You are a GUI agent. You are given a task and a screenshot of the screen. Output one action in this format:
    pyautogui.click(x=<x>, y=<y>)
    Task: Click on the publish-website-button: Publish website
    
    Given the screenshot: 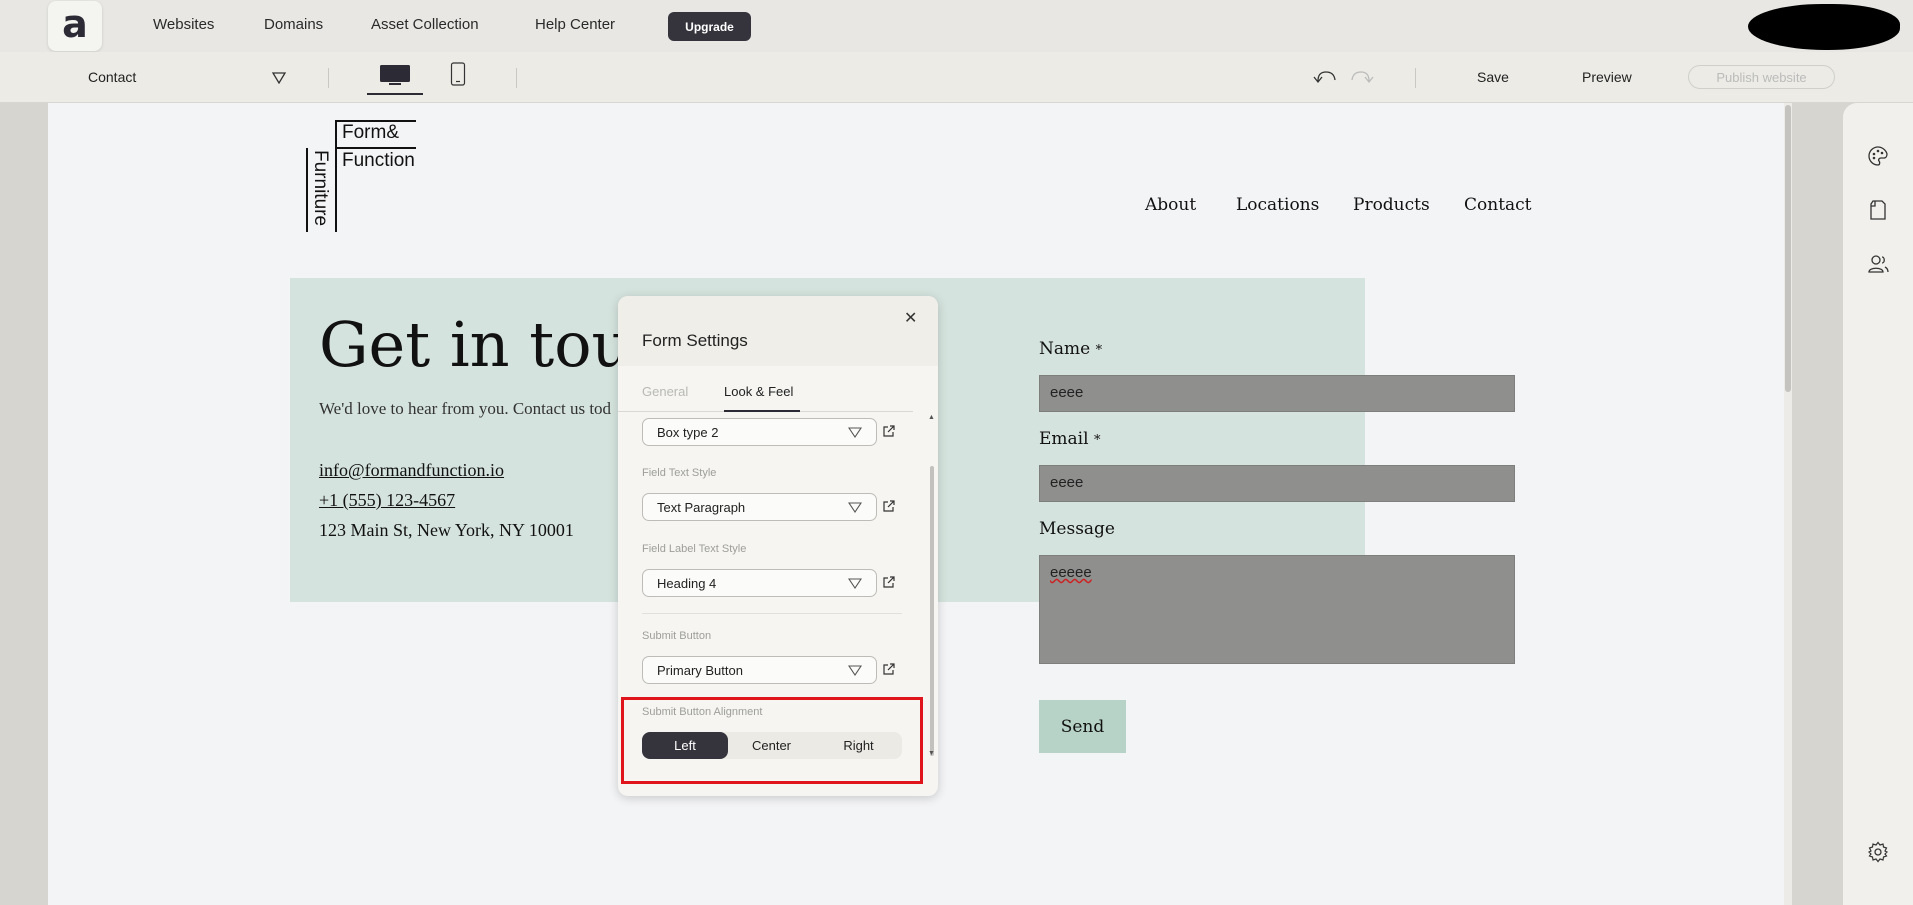 What is the action you would take?
    pyautogui.click(x=1761, y=77)
    